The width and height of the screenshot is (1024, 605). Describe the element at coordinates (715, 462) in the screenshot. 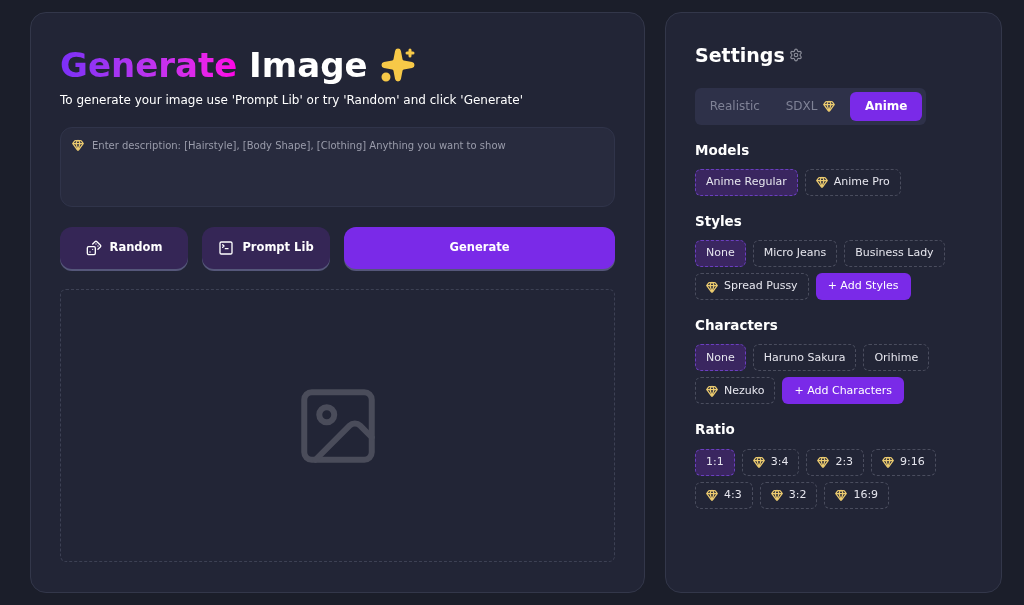

I see `option-chip: 1:1` at that location.